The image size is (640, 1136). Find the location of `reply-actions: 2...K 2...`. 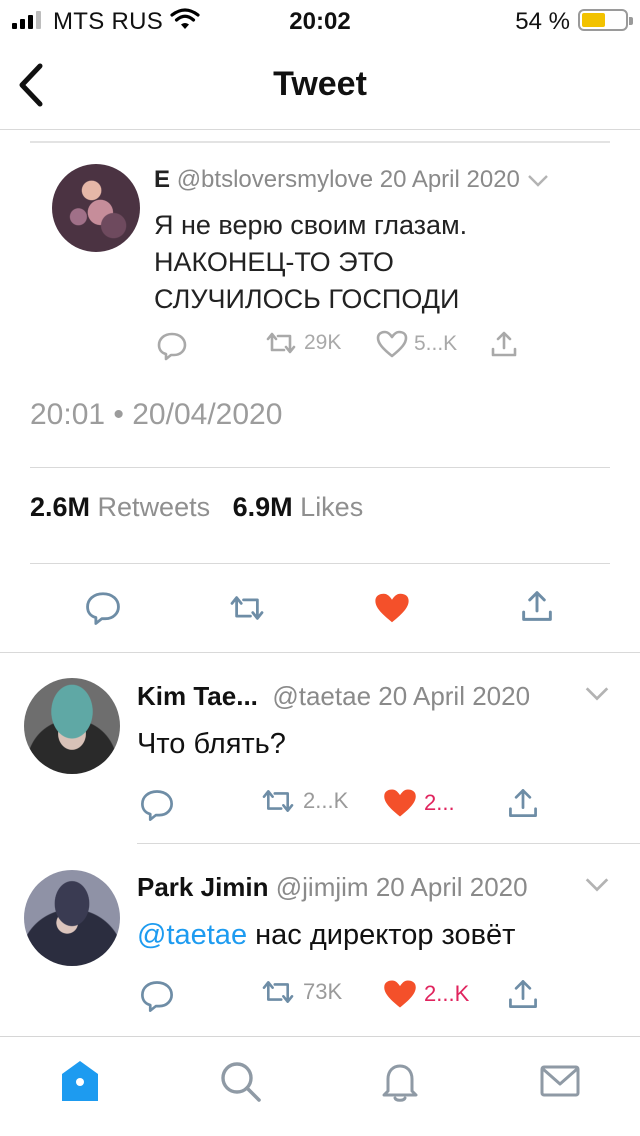

reply-actions: 2...K 2... is located at coordinates (347, 807).